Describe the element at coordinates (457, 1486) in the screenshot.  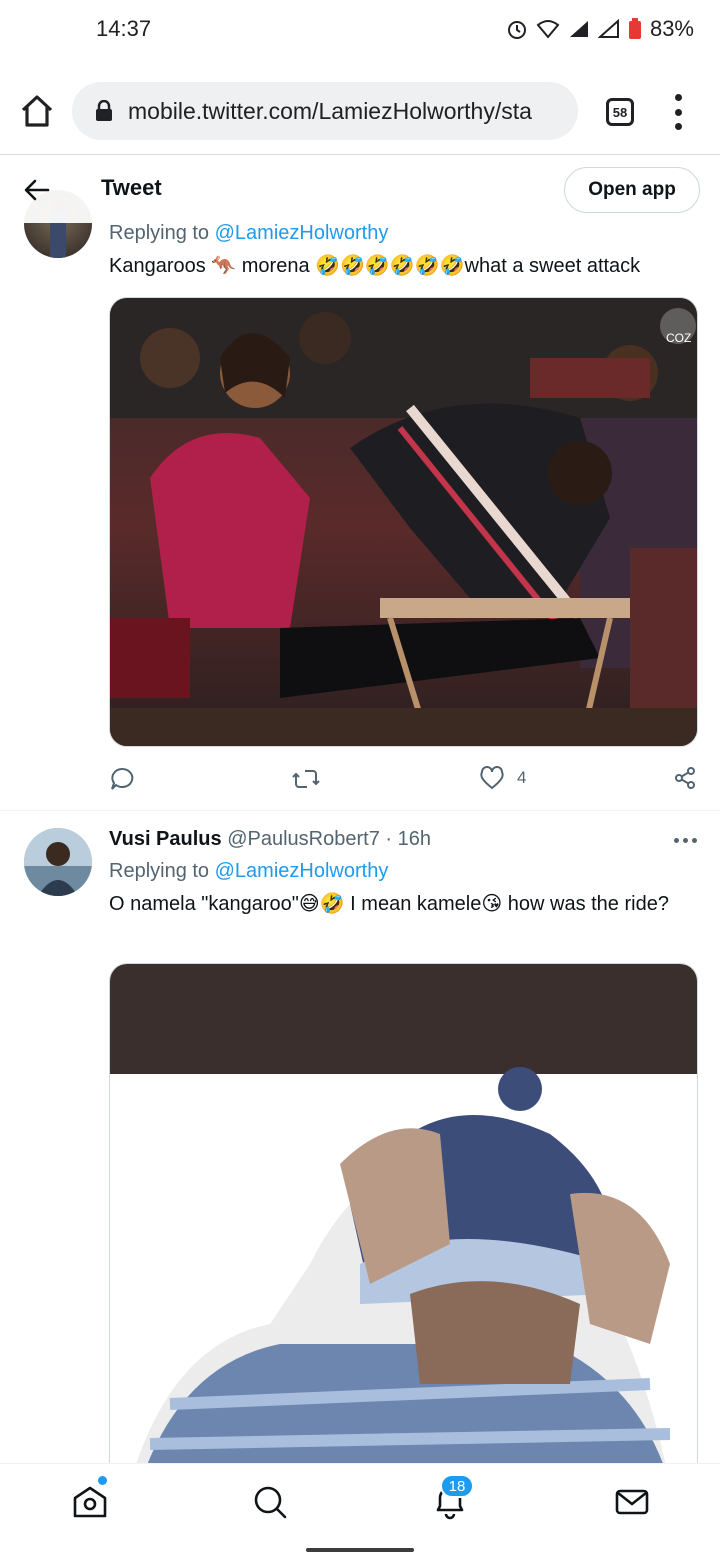
I see `notification-badge: 18` at that location.